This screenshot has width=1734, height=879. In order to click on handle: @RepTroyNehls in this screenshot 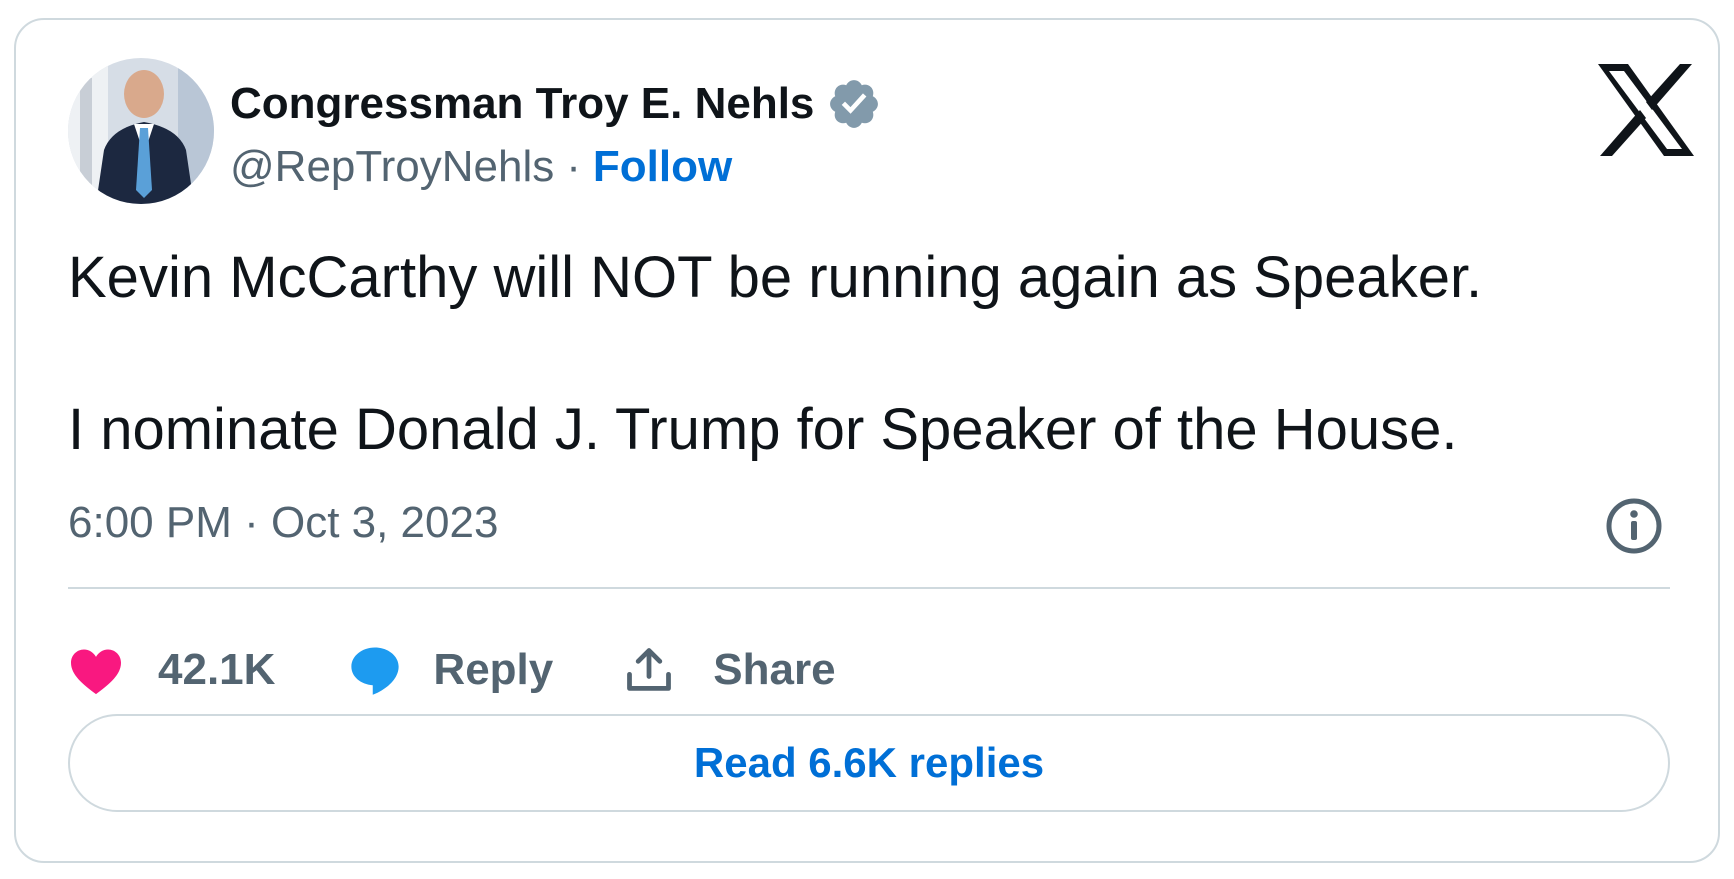, I will do `click(392, 167)`.